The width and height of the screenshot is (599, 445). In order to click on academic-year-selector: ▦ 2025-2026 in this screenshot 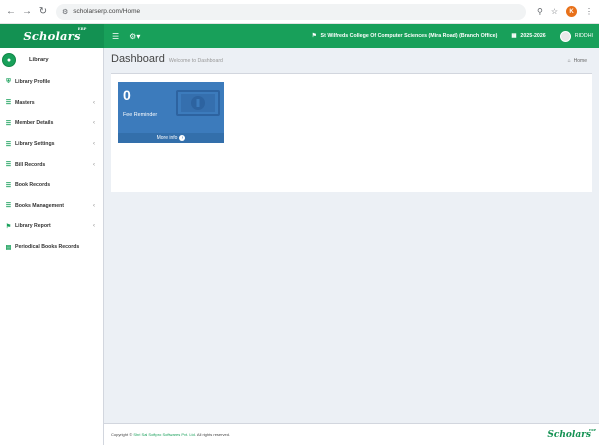, I will do `click(528, 36)`.